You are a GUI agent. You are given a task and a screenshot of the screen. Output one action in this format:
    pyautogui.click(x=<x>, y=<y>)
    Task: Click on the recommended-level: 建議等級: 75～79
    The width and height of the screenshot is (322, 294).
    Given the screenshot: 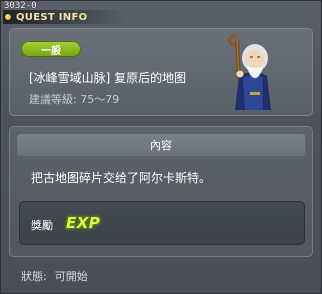 What is the action you would take?
    pyautogui.click(x=74, y=99)
    